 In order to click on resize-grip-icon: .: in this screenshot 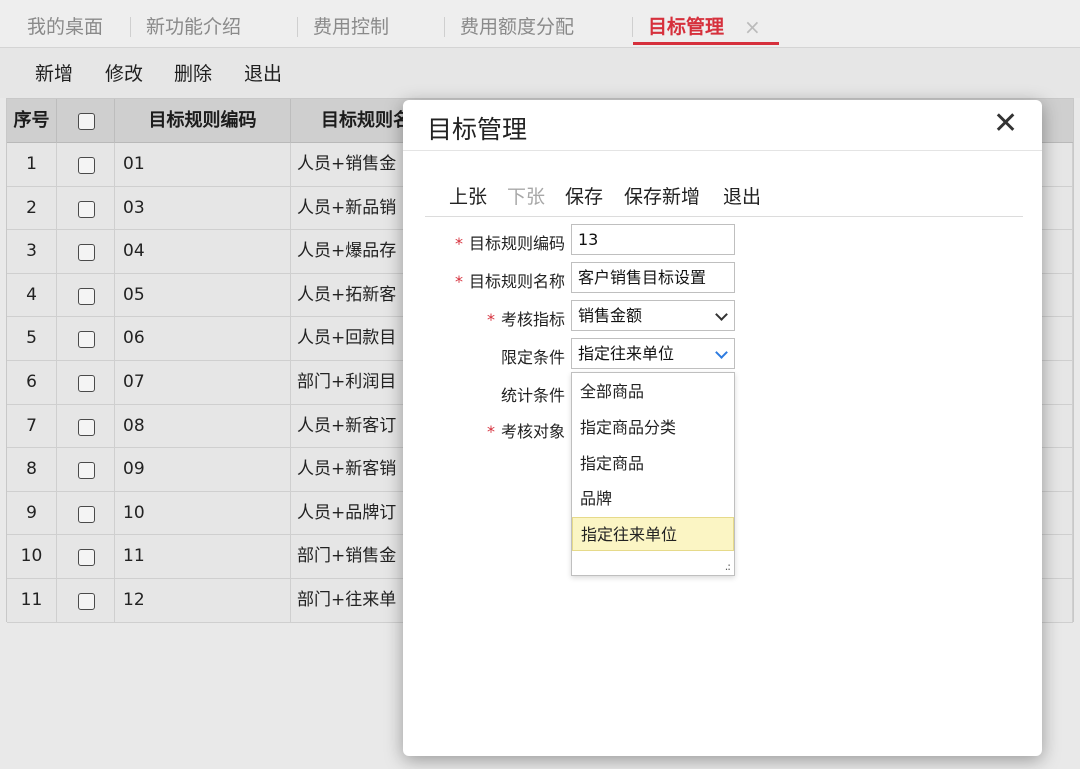, I will do `click(728, 566)`.